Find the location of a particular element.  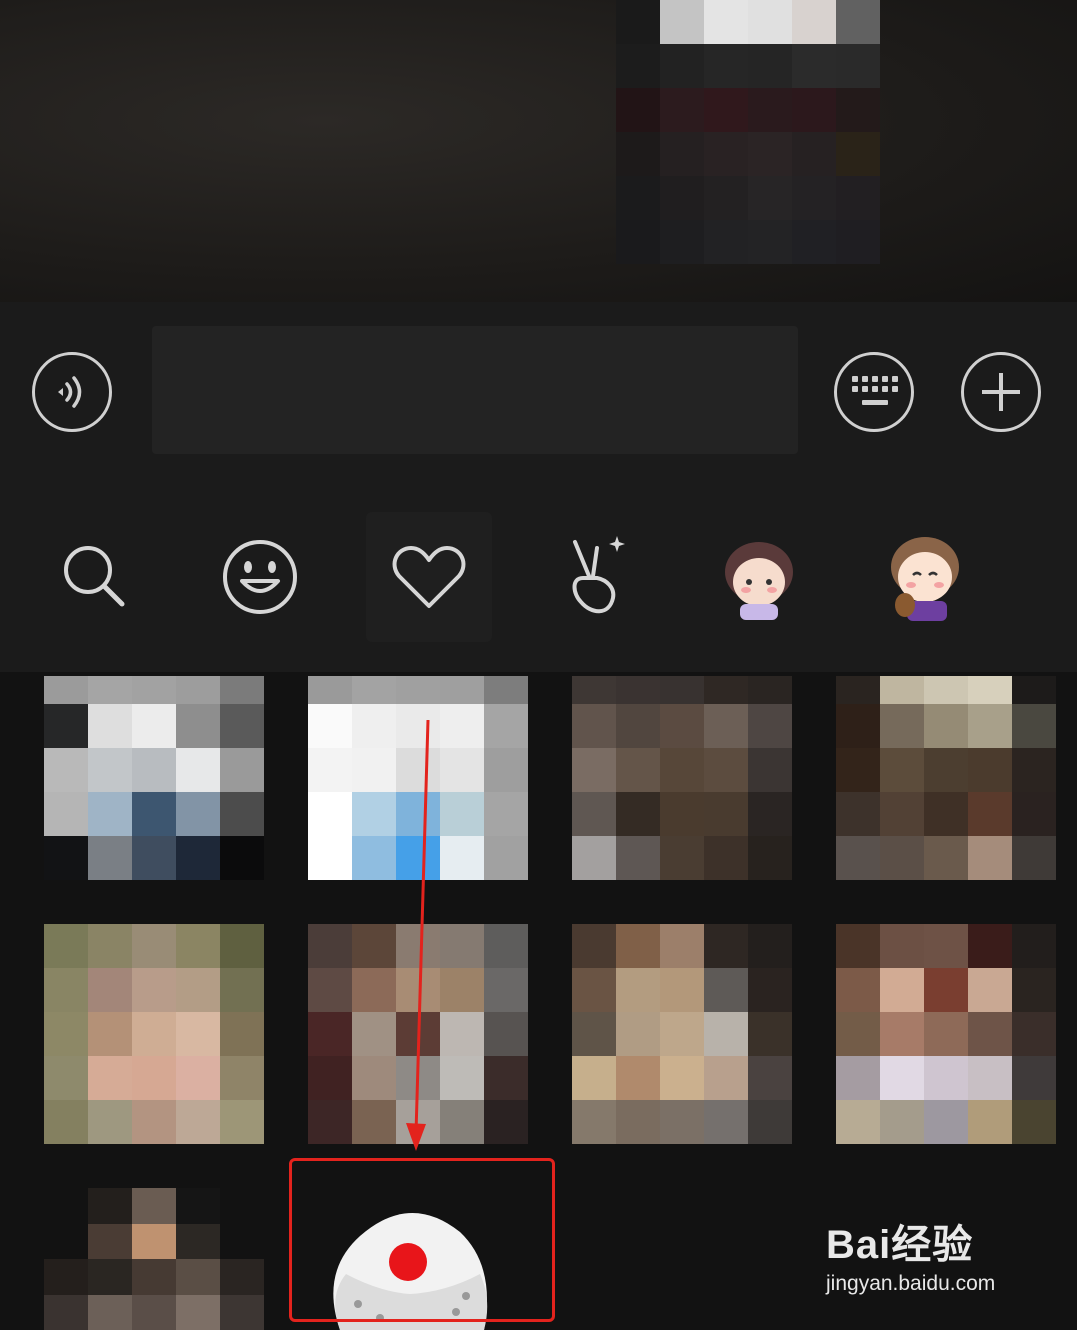

heart-icon is located at coordinates (429, 577).